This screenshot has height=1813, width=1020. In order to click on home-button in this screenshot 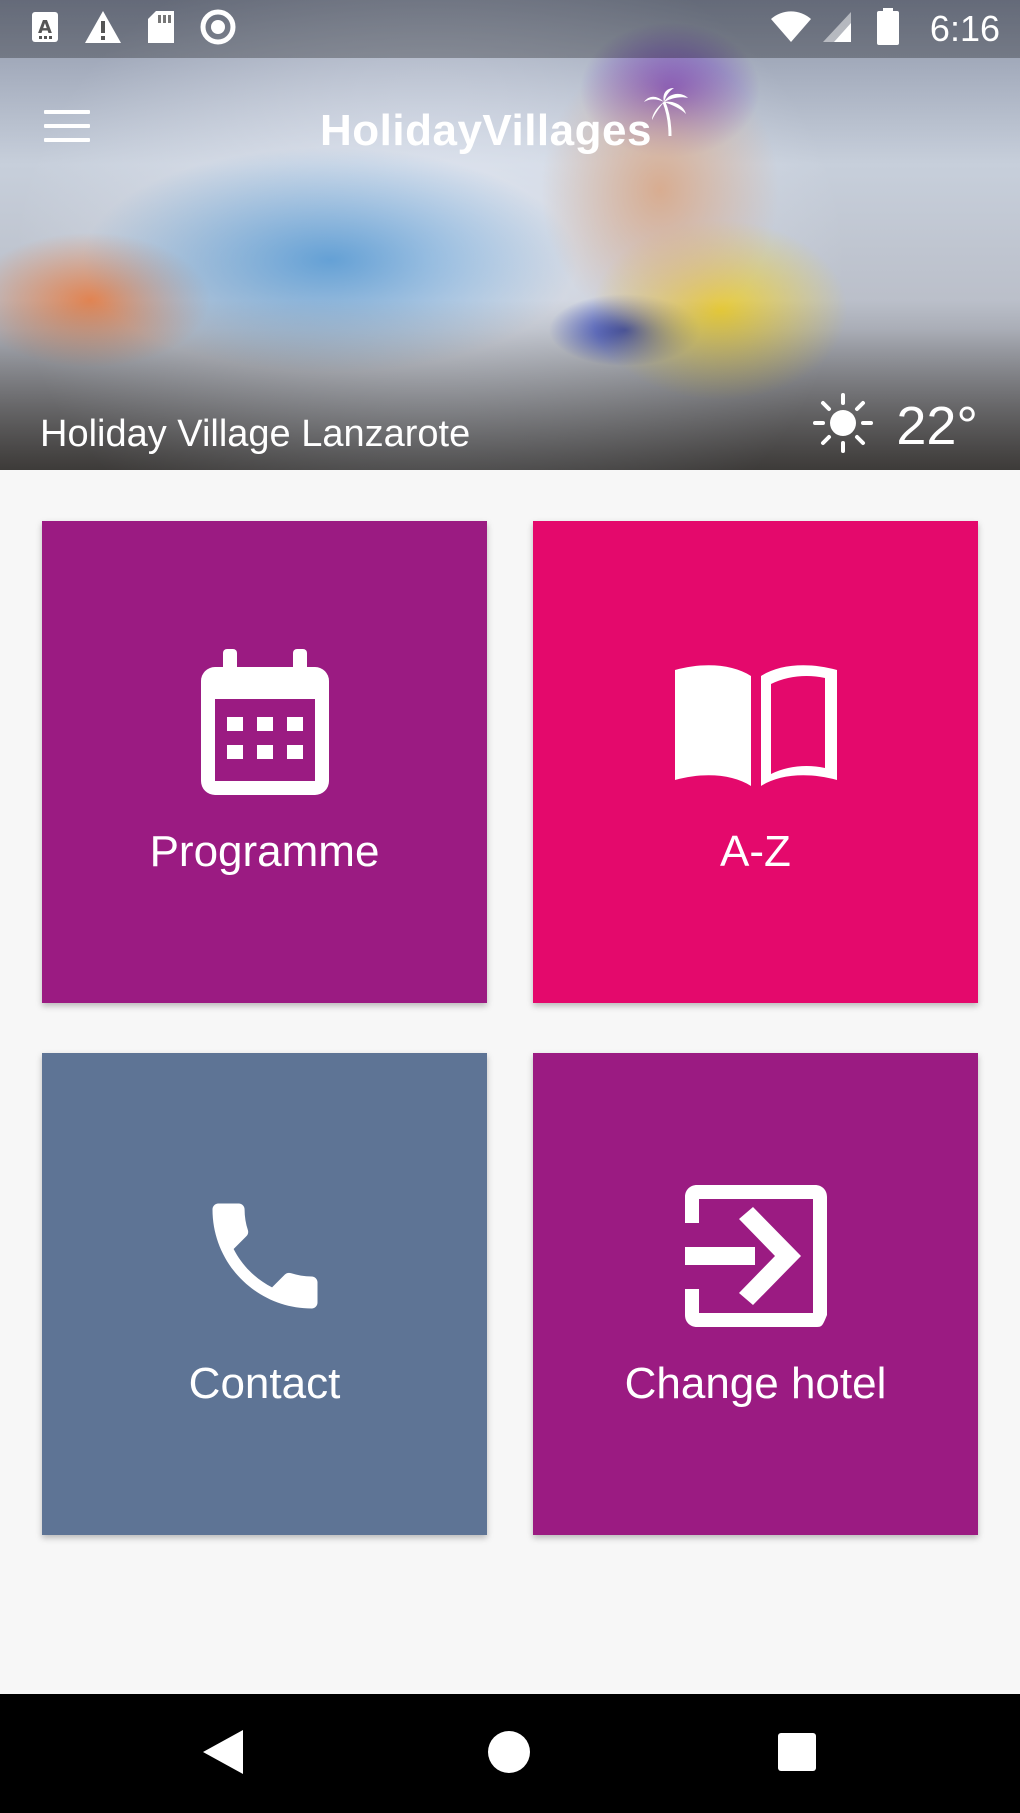, I will do `click(509, 1754)`.